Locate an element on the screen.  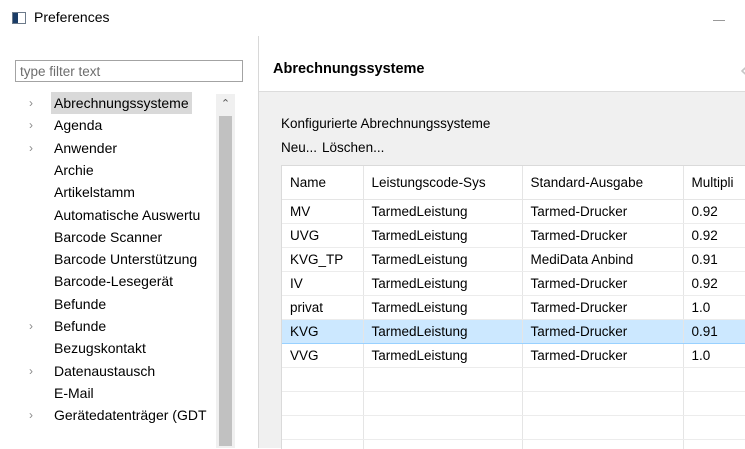
tree-item: › Agenda is located at coordinates (115, 125).